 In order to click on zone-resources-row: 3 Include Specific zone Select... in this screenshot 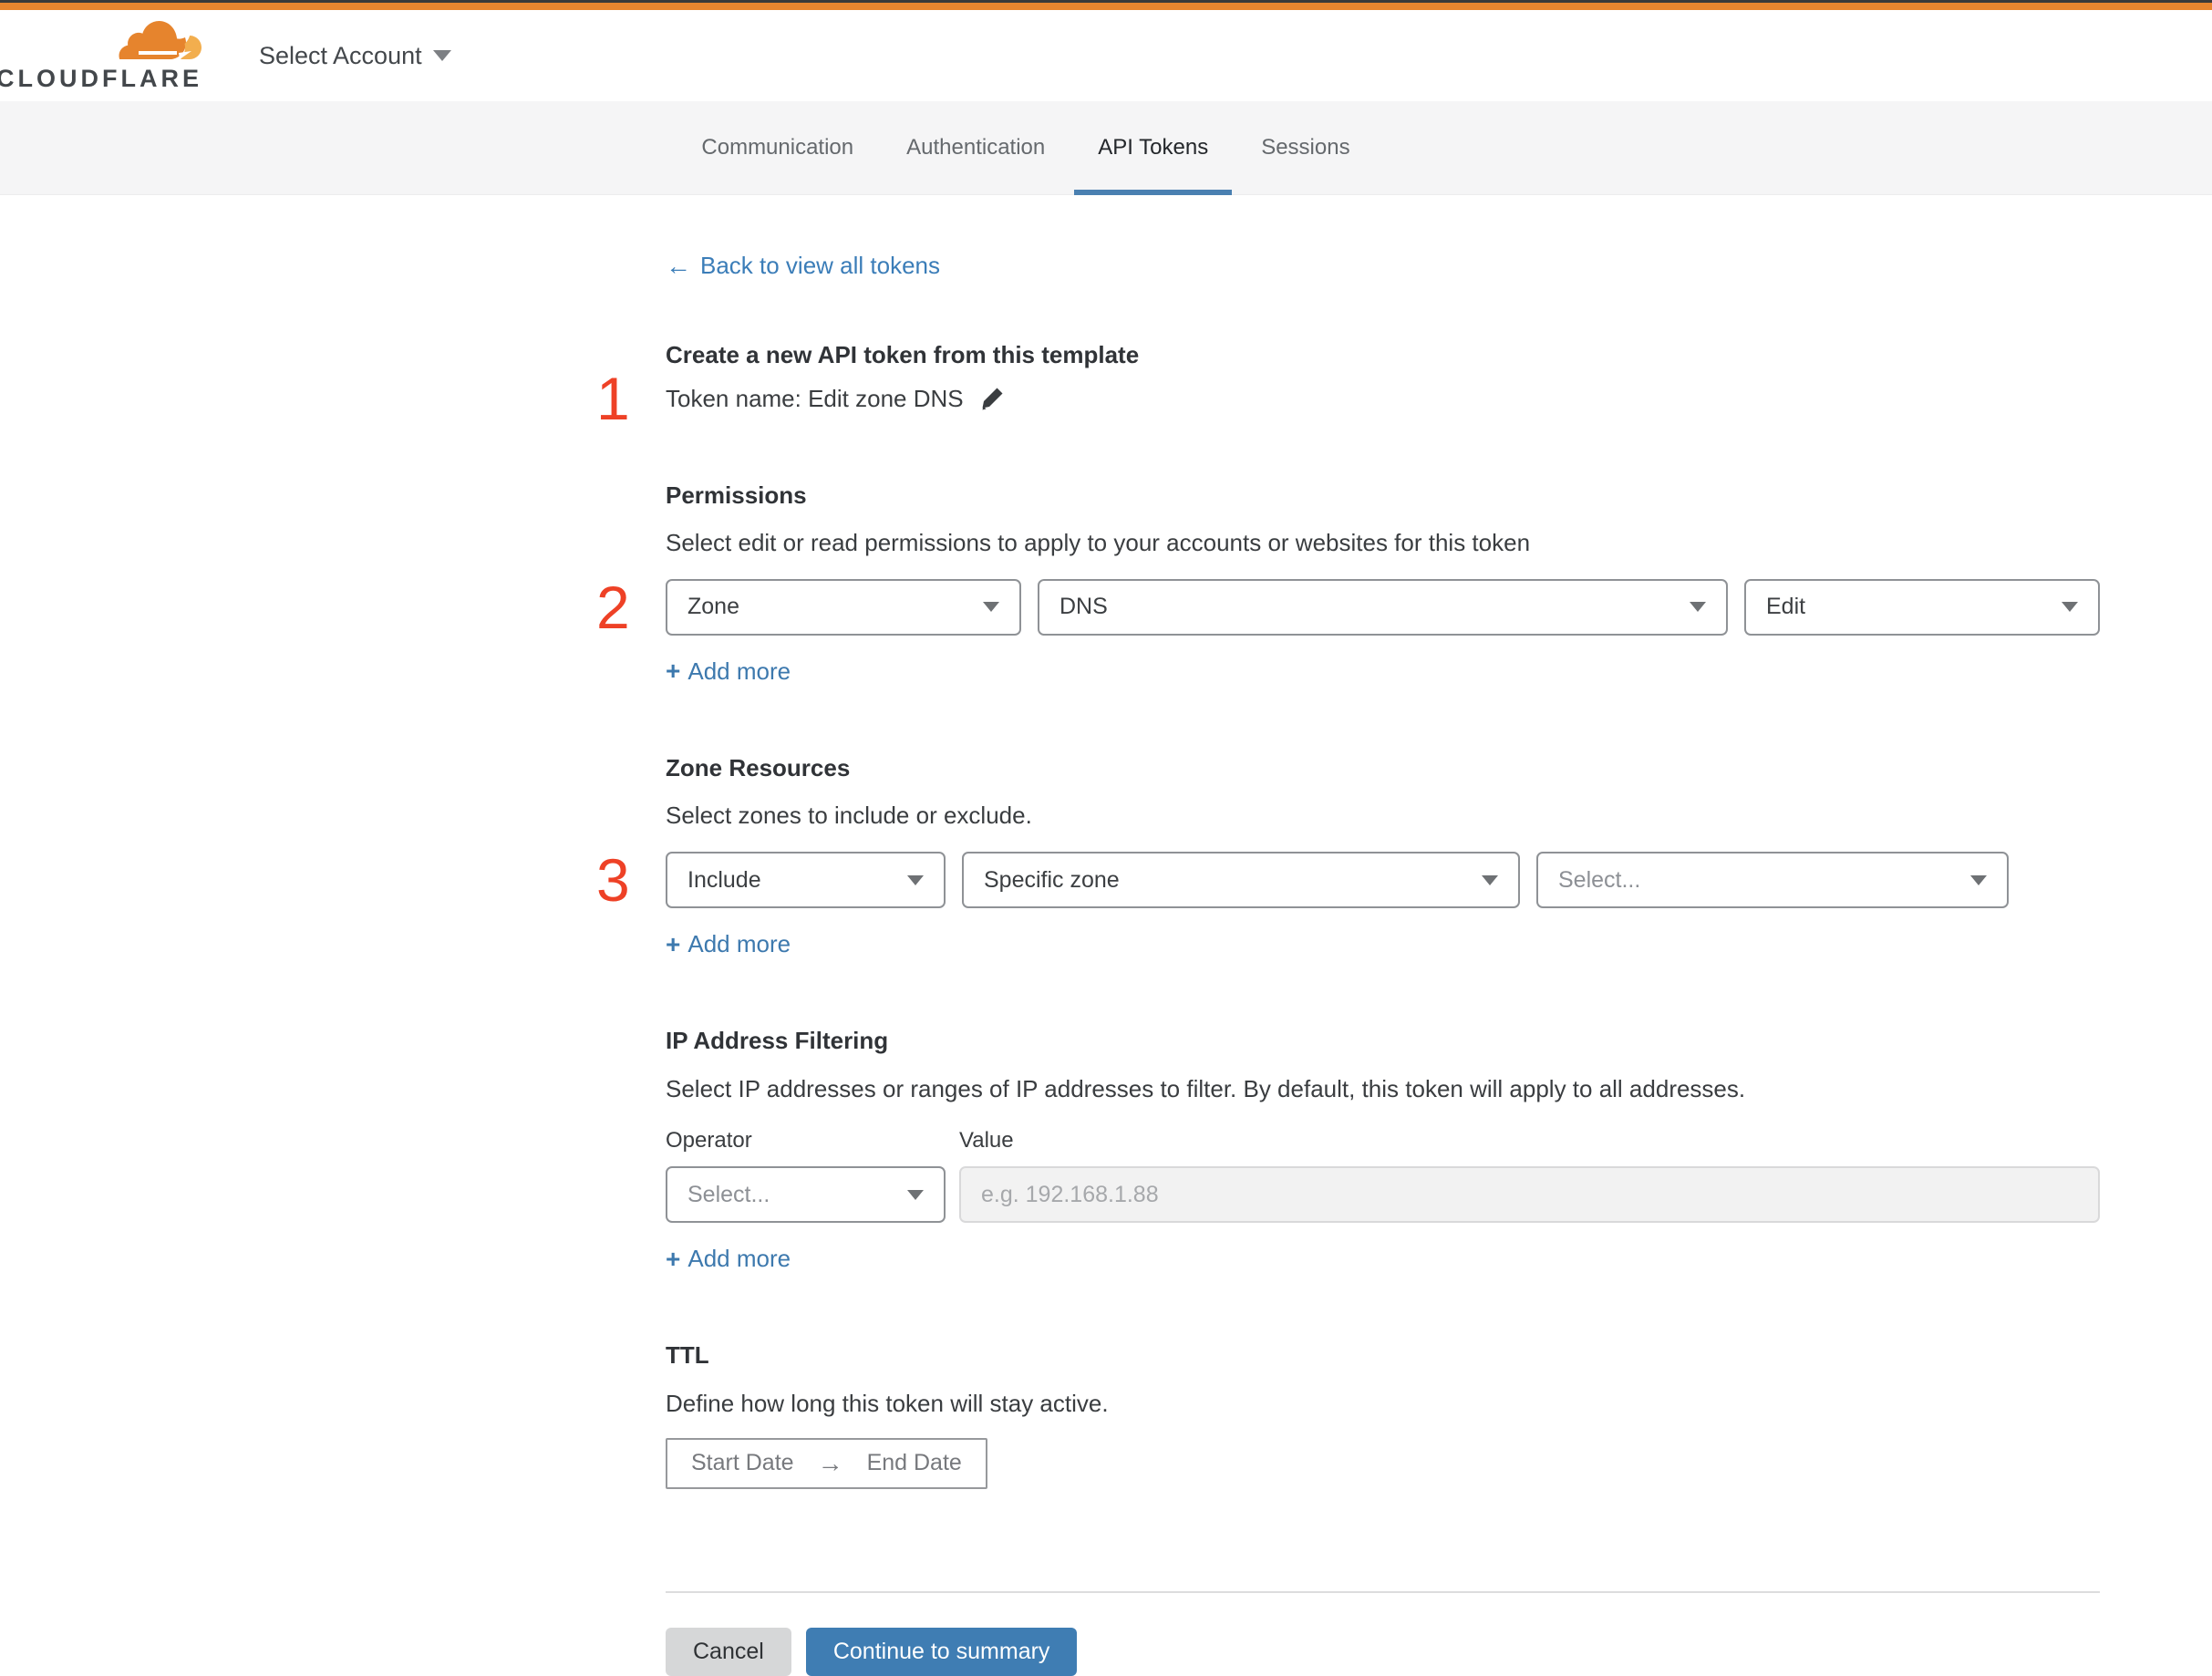, I will do `click(1348, 880)`.